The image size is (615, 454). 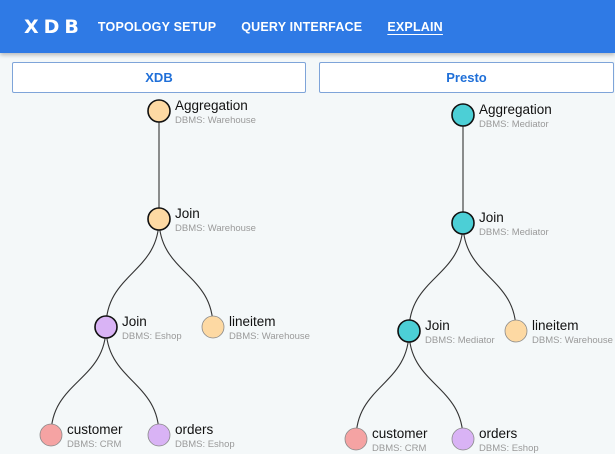 What do you see at coordinates (415, 27) in the screenshot?
I see `nav-explain: EXPLAIN` at bounding box center [415, 27].